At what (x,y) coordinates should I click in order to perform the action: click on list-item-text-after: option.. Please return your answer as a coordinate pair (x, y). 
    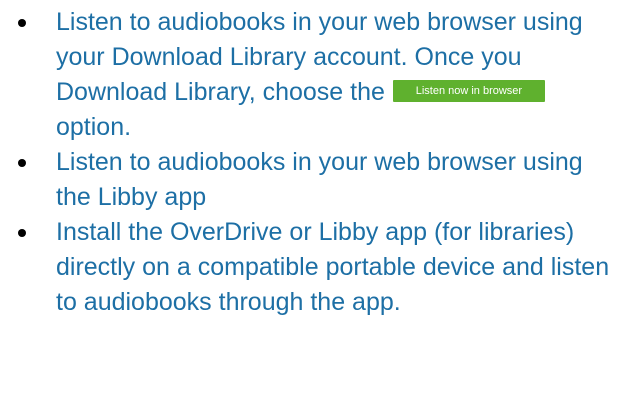
    Looking at the image, I should click on (94, 127).